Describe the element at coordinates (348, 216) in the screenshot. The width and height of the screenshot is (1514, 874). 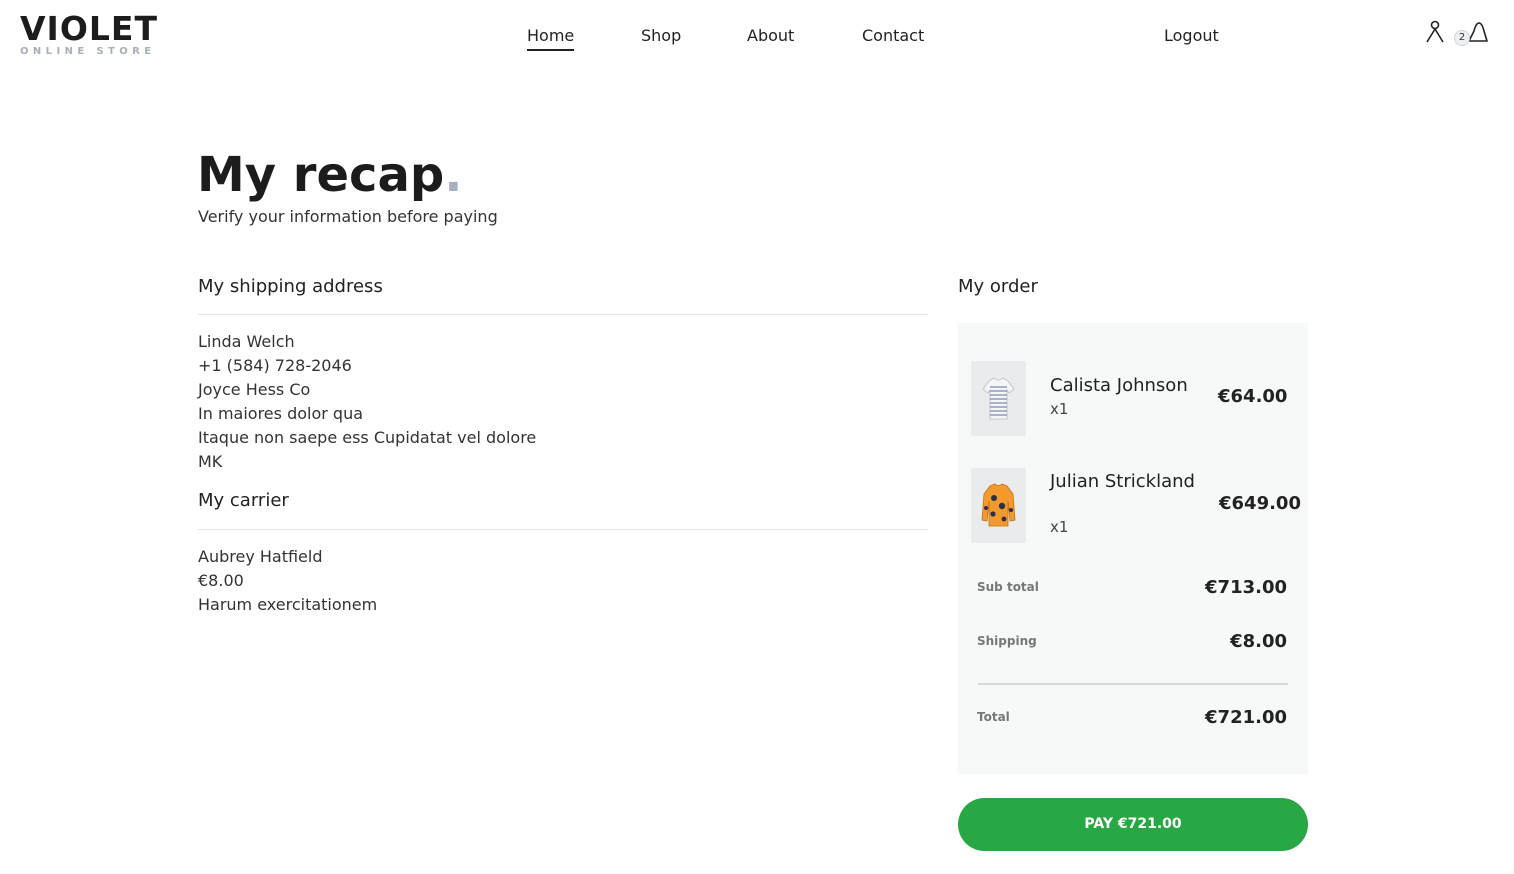
I see `page-subtitle: Verify your information before paying` at that location.